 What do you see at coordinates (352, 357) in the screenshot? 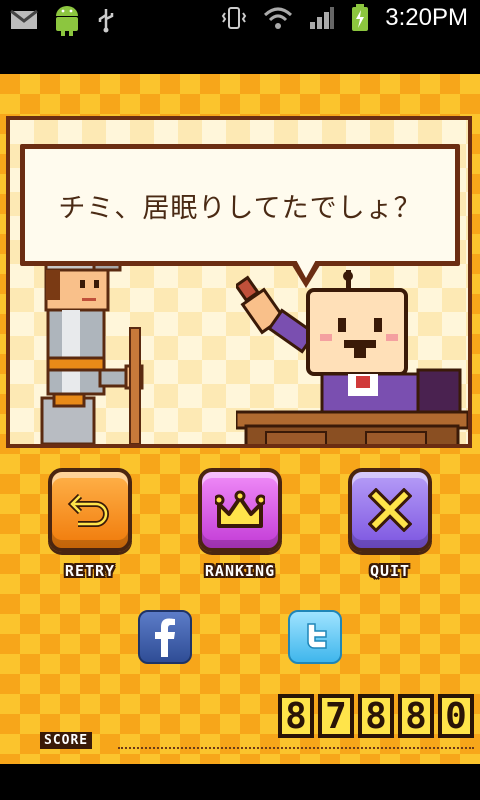
I see `boss-character` at bounding box center [352, 357].